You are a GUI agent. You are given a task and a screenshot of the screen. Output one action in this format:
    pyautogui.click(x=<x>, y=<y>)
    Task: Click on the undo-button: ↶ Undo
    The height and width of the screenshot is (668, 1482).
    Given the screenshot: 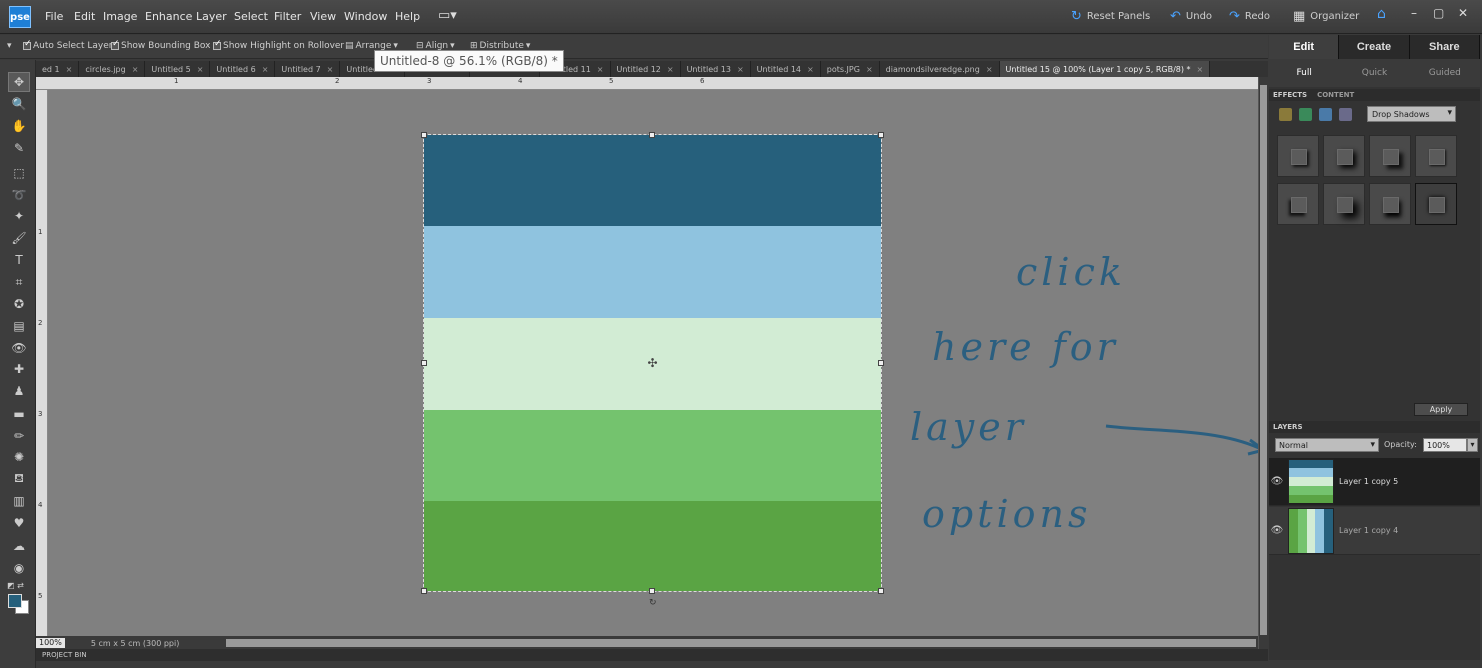 What is the action you would take?
    pyautogui.click(x=1191, y=16)
    